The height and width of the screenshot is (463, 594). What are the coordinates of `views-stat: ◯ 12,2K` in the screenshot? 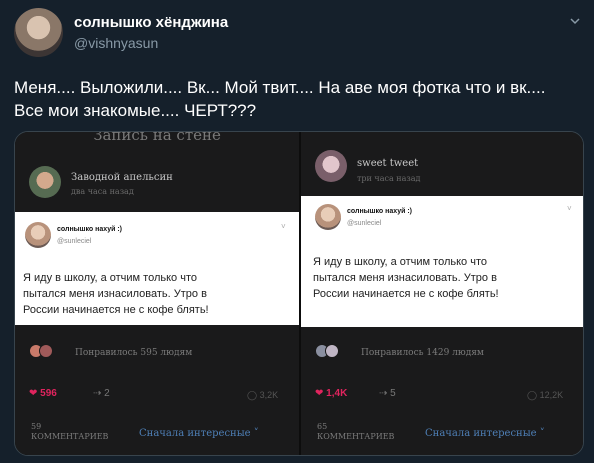 It's located at (545, 395).